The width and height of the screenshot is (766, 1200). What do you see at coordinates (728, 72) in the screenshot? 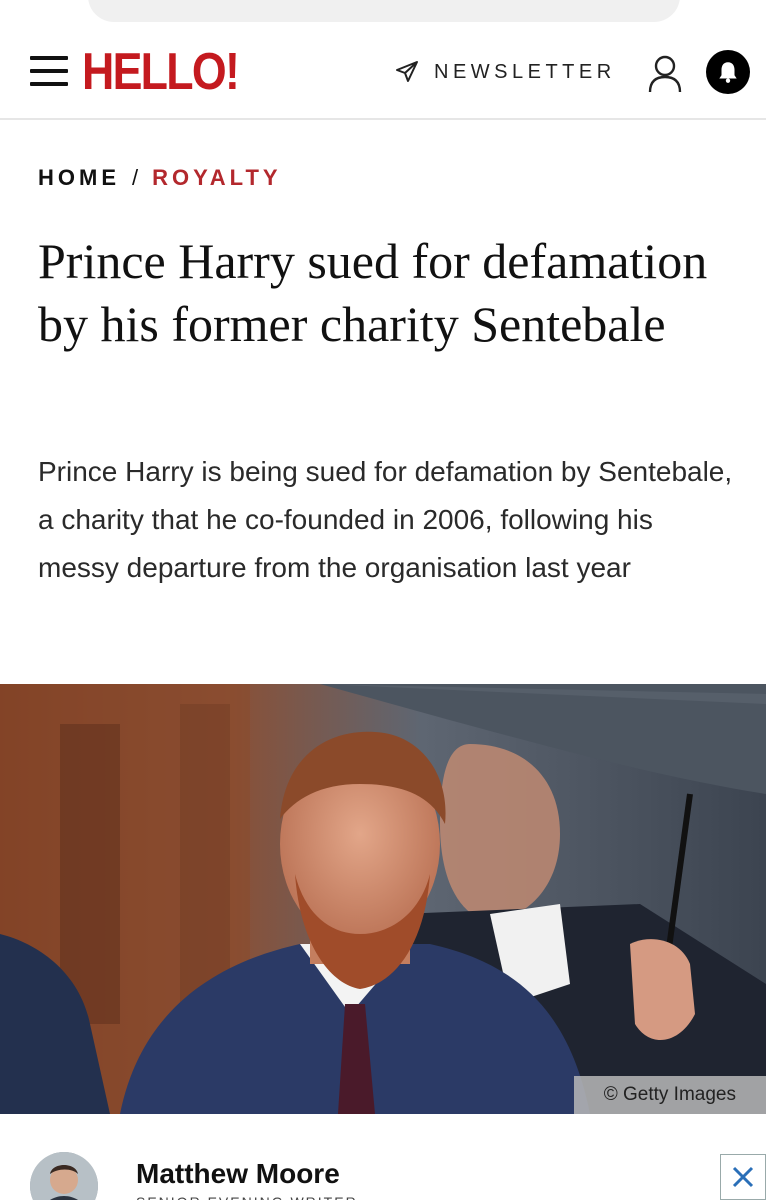
I see `bell-icon` at bounding box center [728, 72].